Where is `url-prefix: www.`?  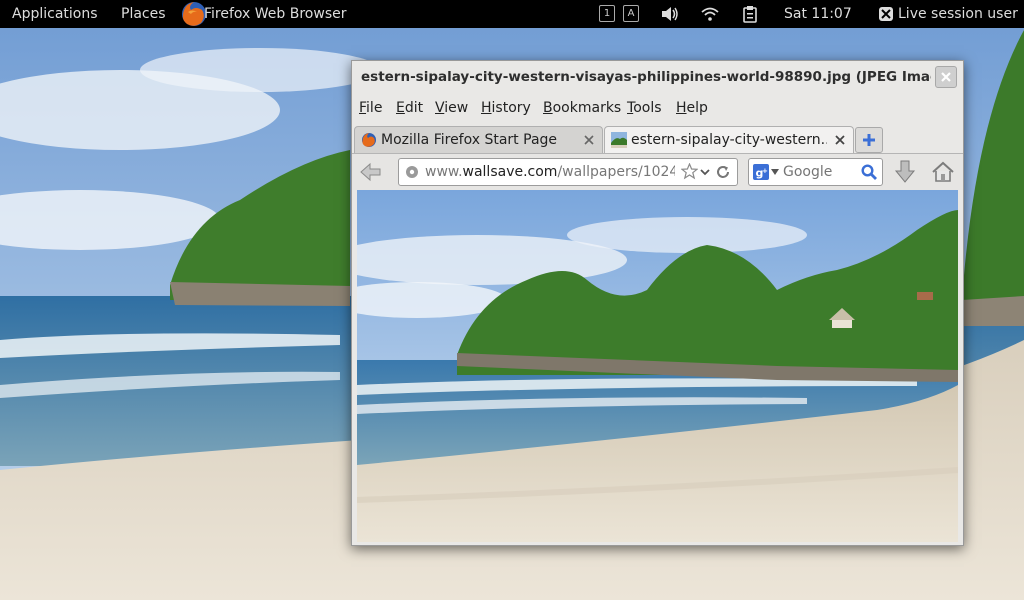
url-prefix: www. is located at coordinates (444, 172).